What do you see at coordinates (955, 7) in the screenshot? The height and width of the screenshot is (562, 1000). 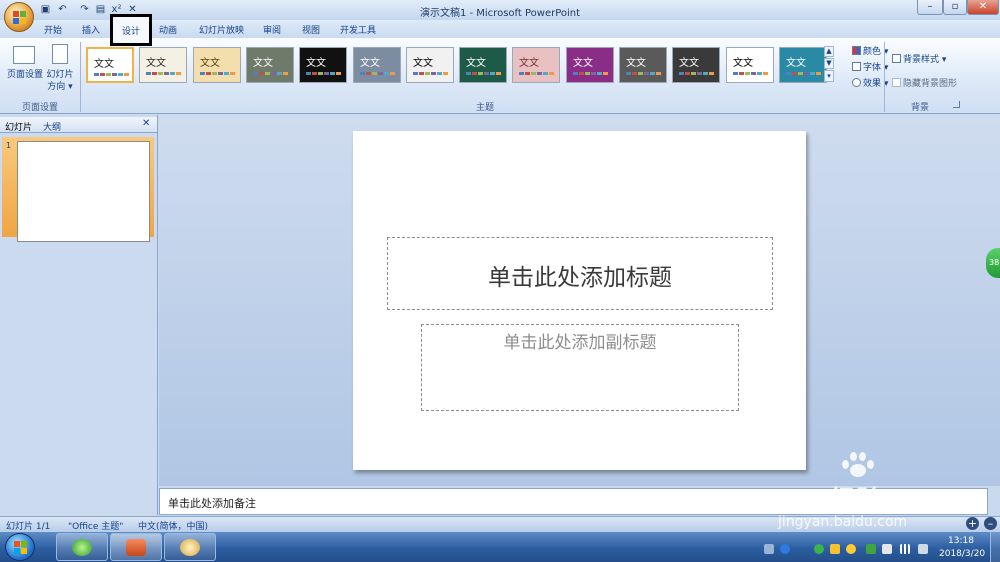 I see `maximize-button: ▫` at bounding box center [955, 7].